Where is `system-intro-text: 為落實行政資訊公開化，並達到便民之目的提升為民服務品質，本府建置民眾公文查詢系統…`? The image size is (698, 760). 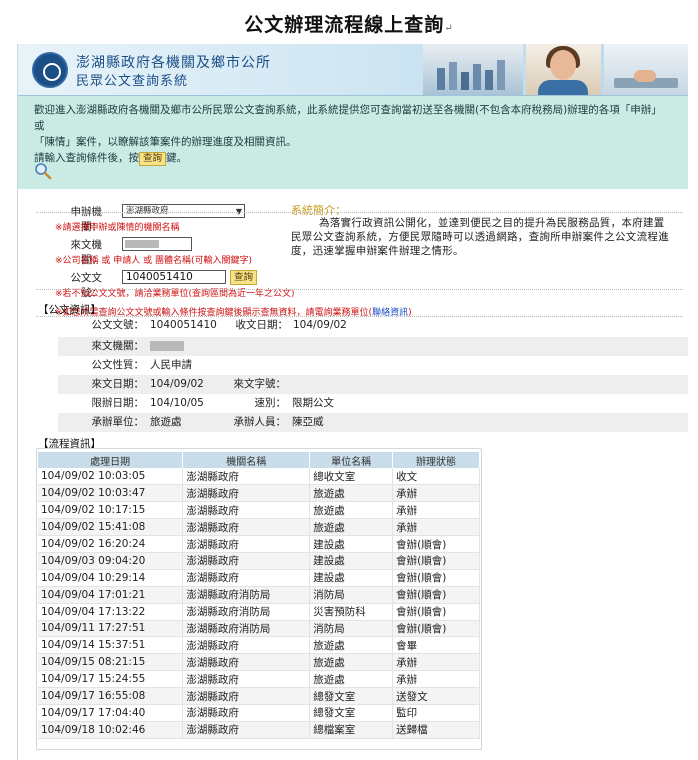 system-intro-text: 為落實行政資訊公開化，並達到便民之目的提升為民服務品質，本府建置民眾公文查詢系統… is located at coordinates (480, 237).